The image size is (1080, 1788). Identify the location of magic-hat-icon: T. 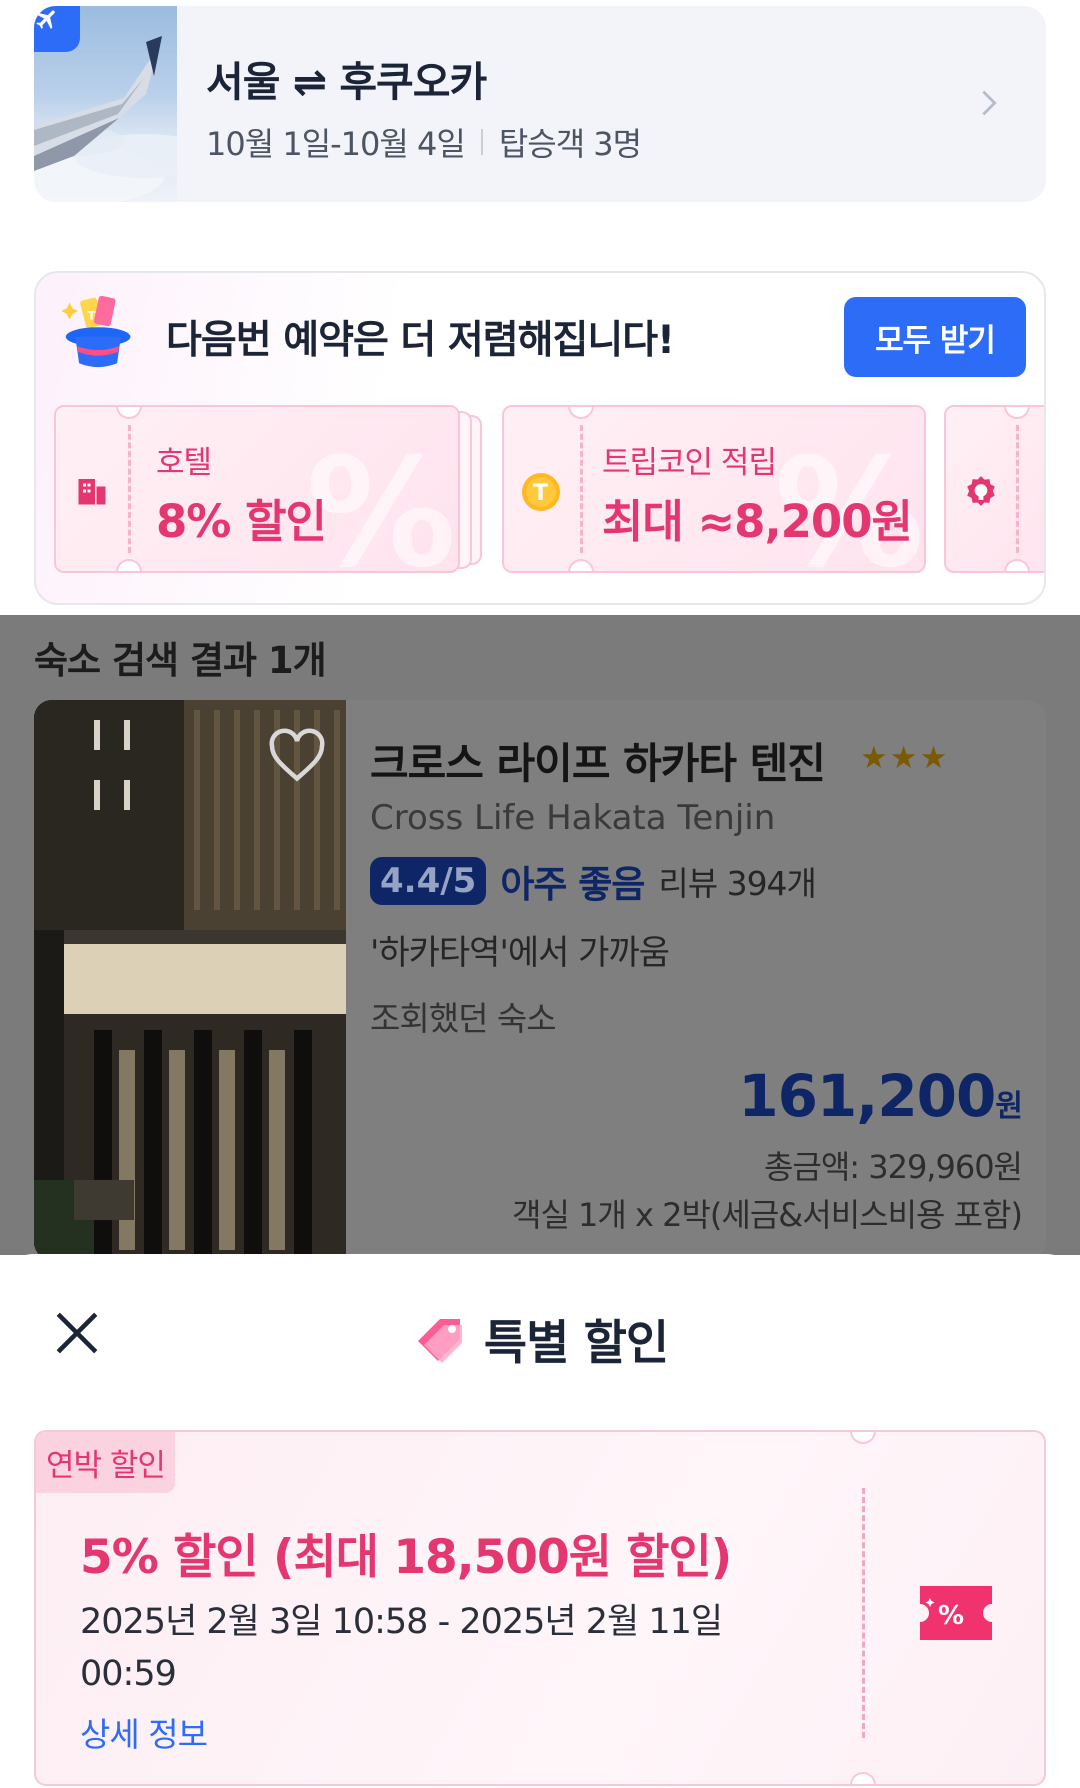
(96, 331).